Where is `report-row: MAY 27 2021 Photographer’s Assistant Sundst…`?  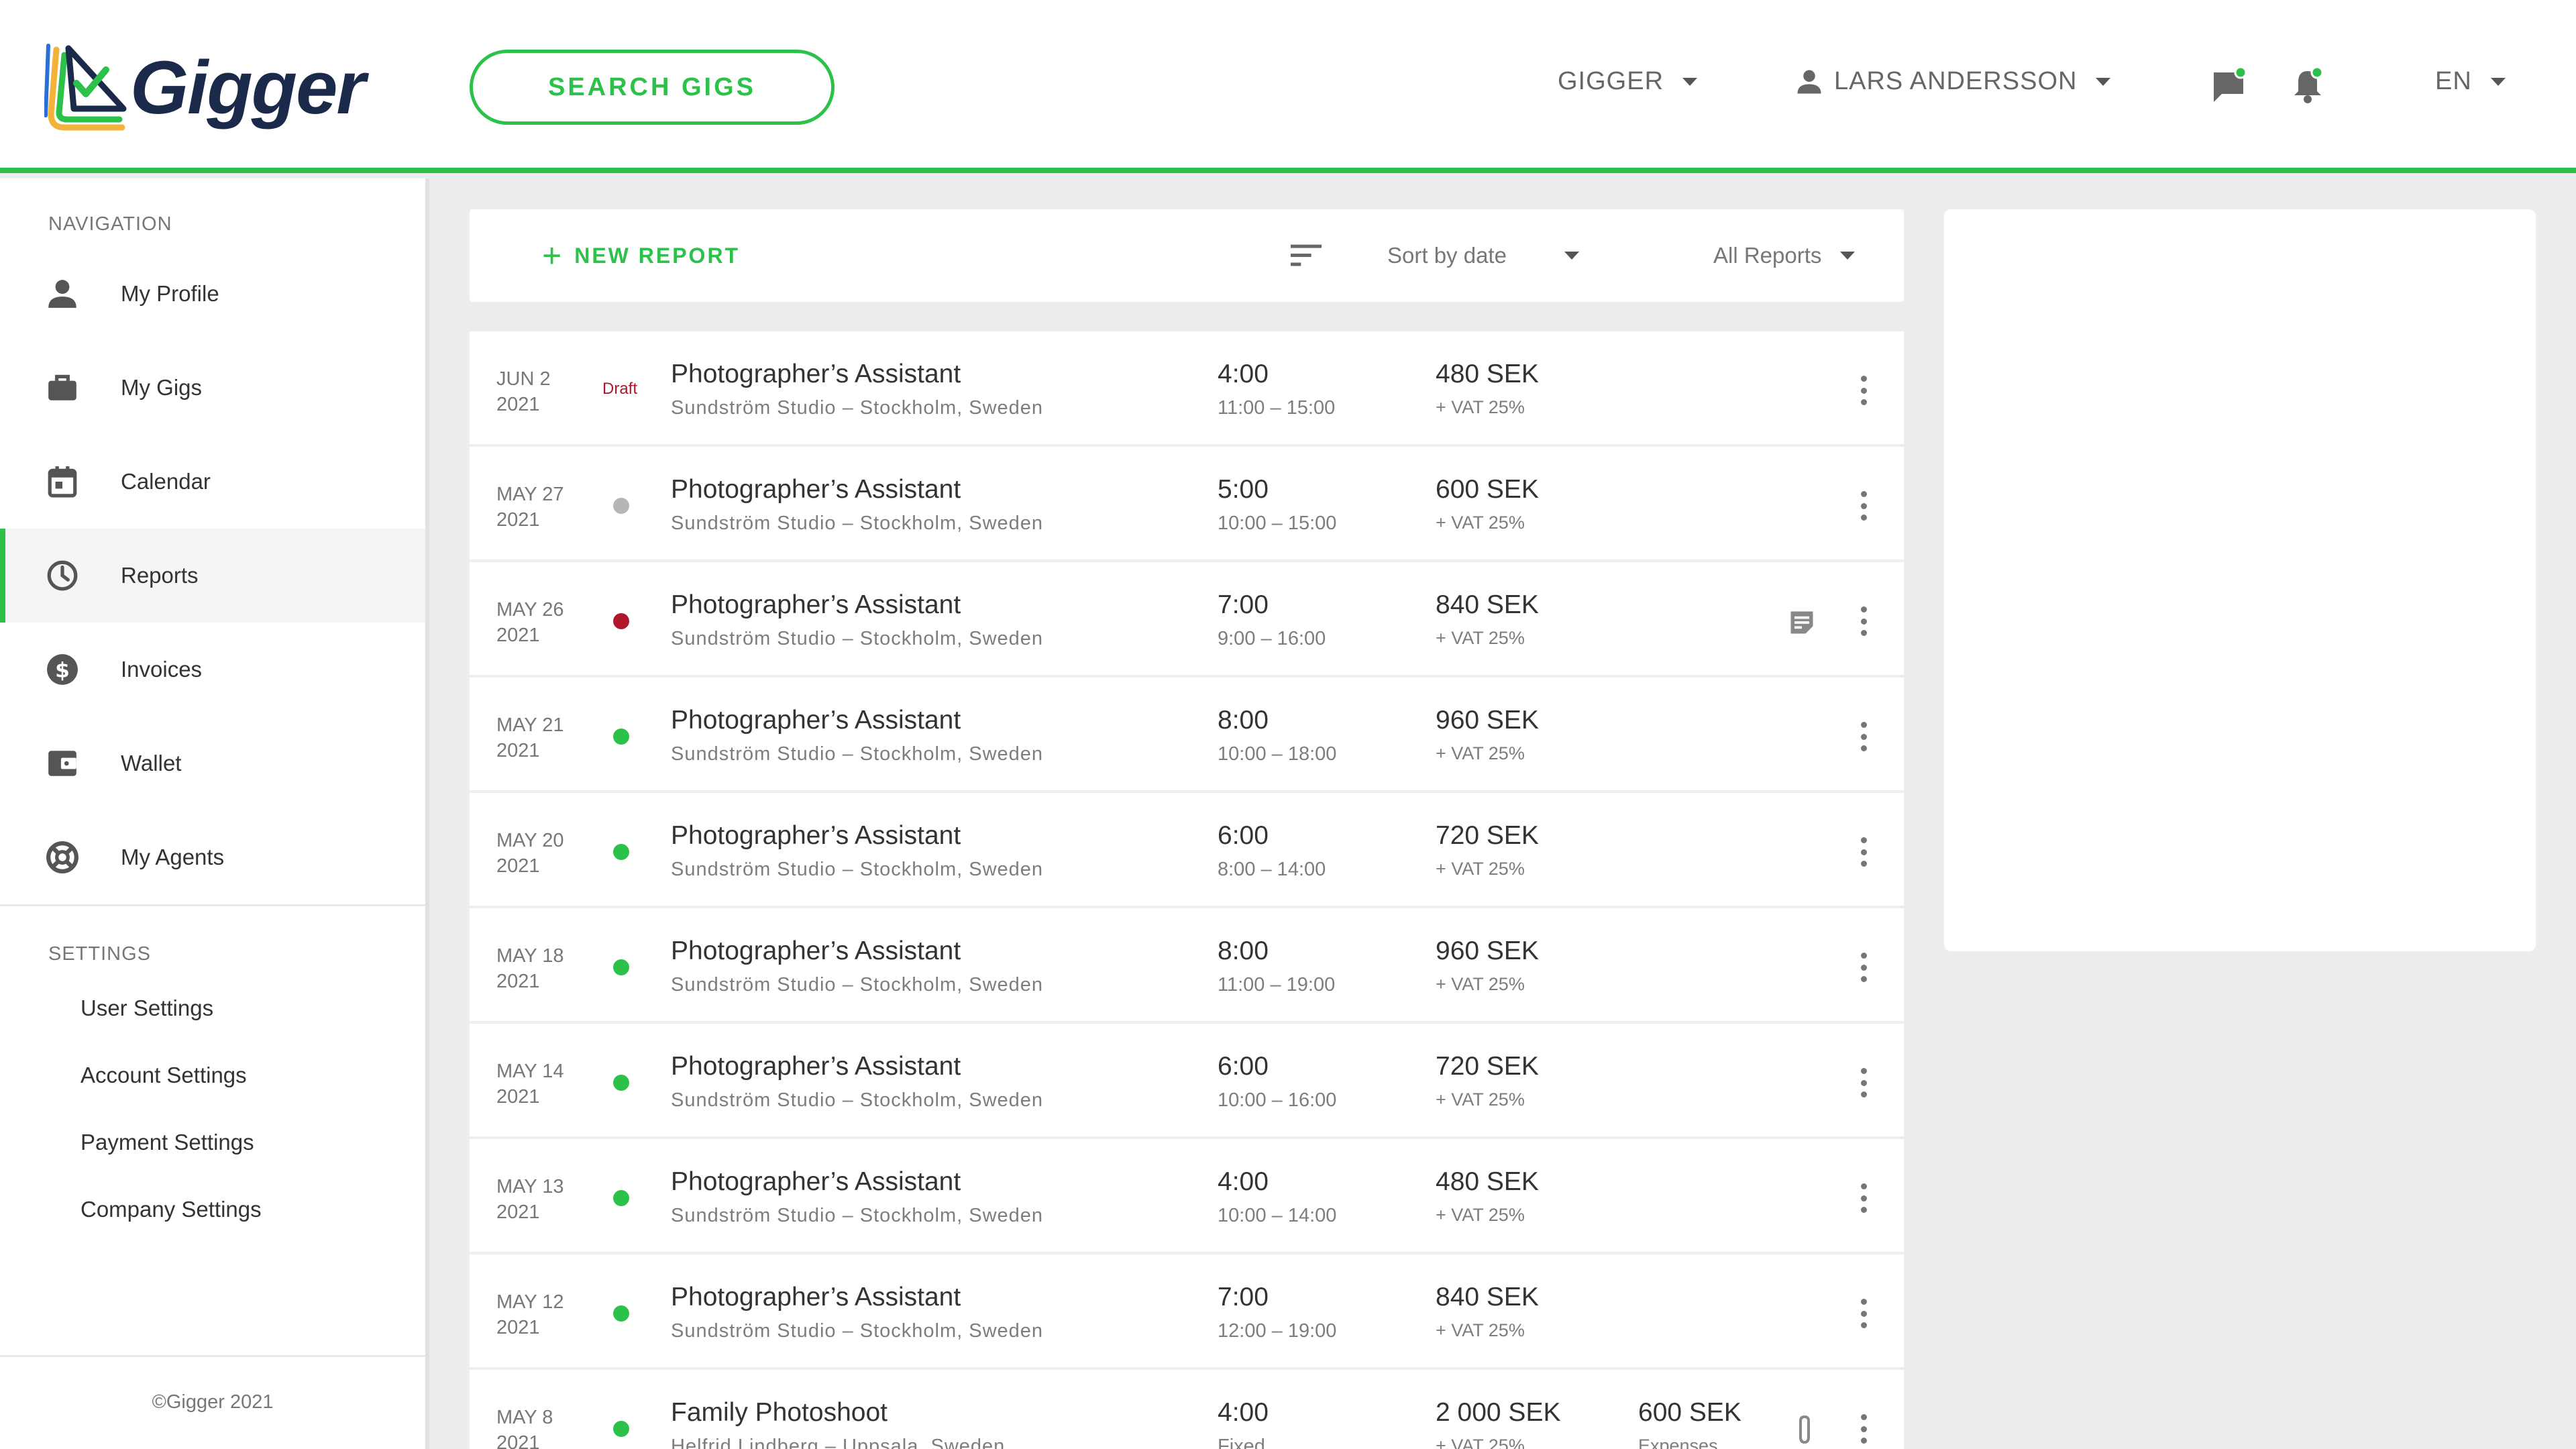
report-row: MAY 27 2021 Photographer’s Assistant Sundst… is located at coordinates (1187, 504).